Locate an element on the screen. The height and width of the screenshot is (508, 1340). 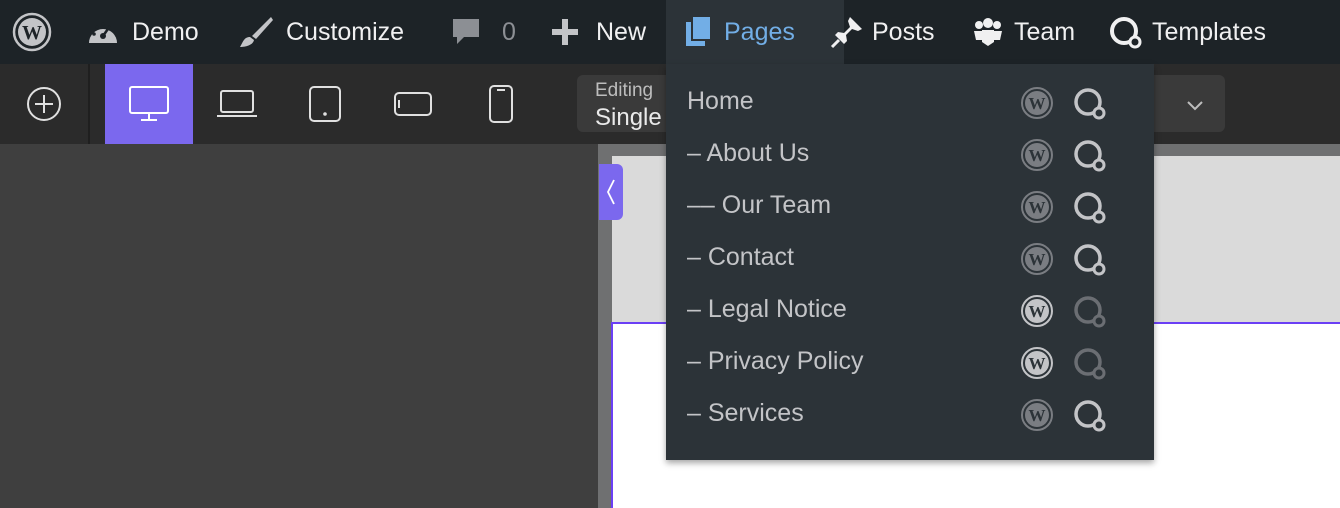
laptop-icon is located at coordinates (237, 103).